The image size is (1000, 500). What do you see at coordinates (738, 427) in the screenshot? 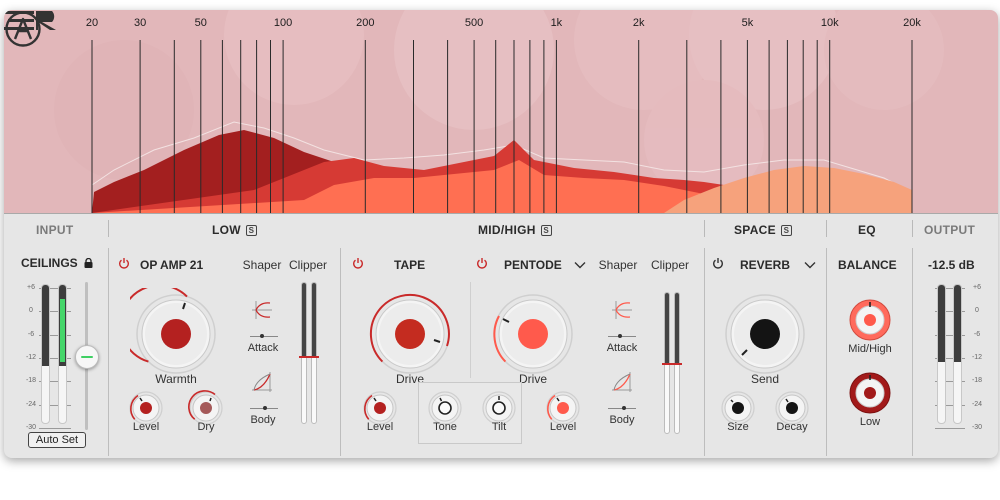
I see `reverb-size-label: Size` at bounding box center [738, 427].